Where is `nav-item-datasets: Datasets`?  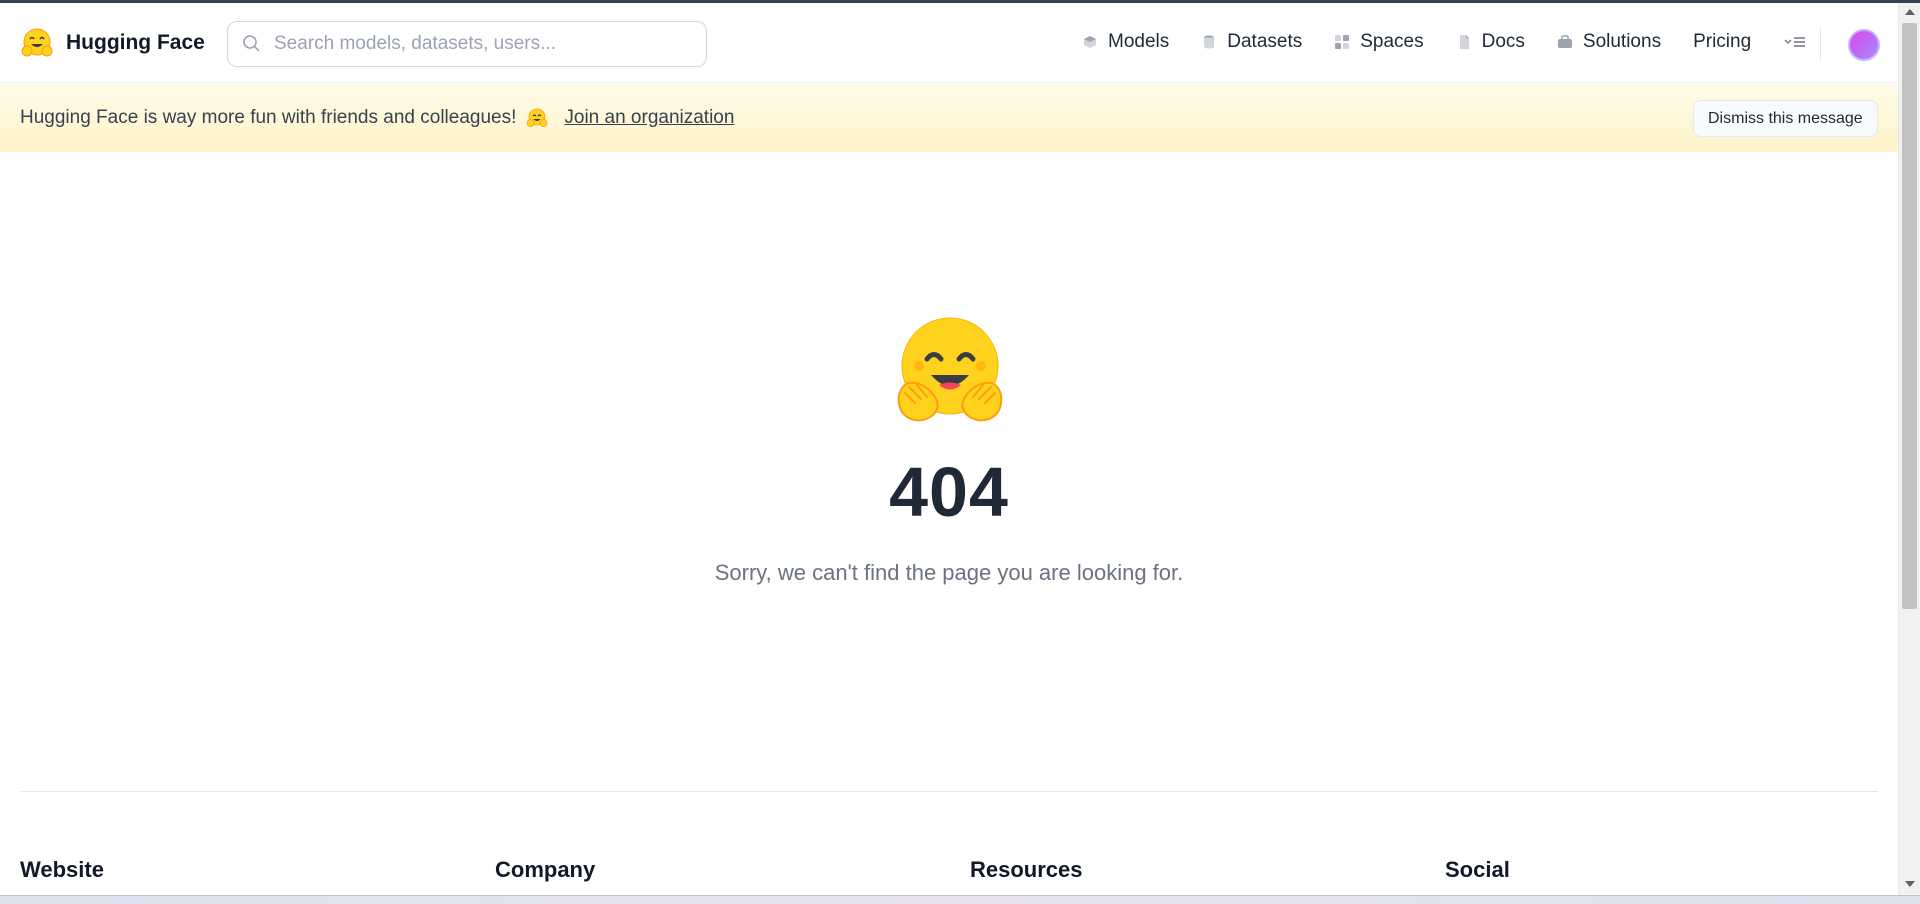
nav-item-datasets: Datasets is located at coordinates (1251, 42).